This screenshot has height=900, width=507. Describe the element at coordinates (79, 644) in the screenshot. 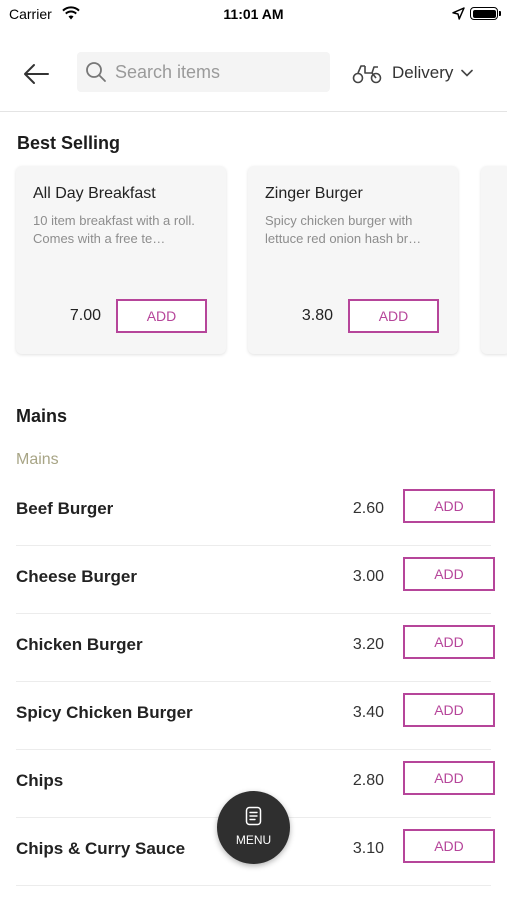

I see `item-name: Chicken Burger` at that location.